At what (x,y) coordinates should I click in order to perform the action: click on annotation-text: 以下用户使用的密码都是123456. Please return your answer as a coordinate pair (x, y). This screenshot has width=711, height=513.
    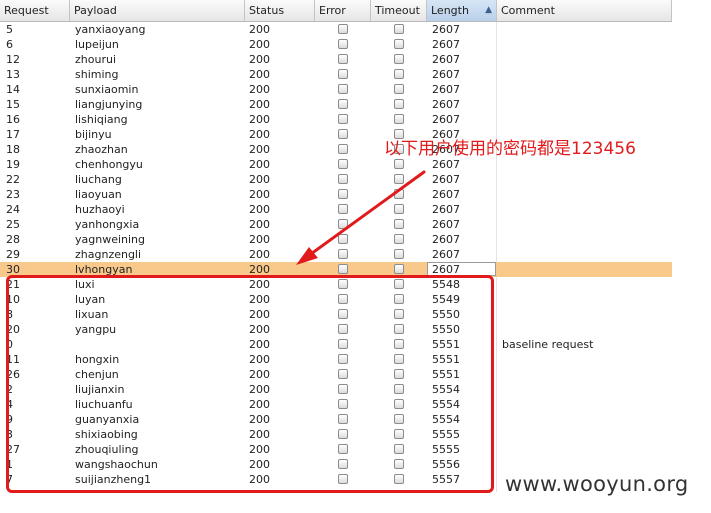
    Looking at the image, I should click on (510, 149).